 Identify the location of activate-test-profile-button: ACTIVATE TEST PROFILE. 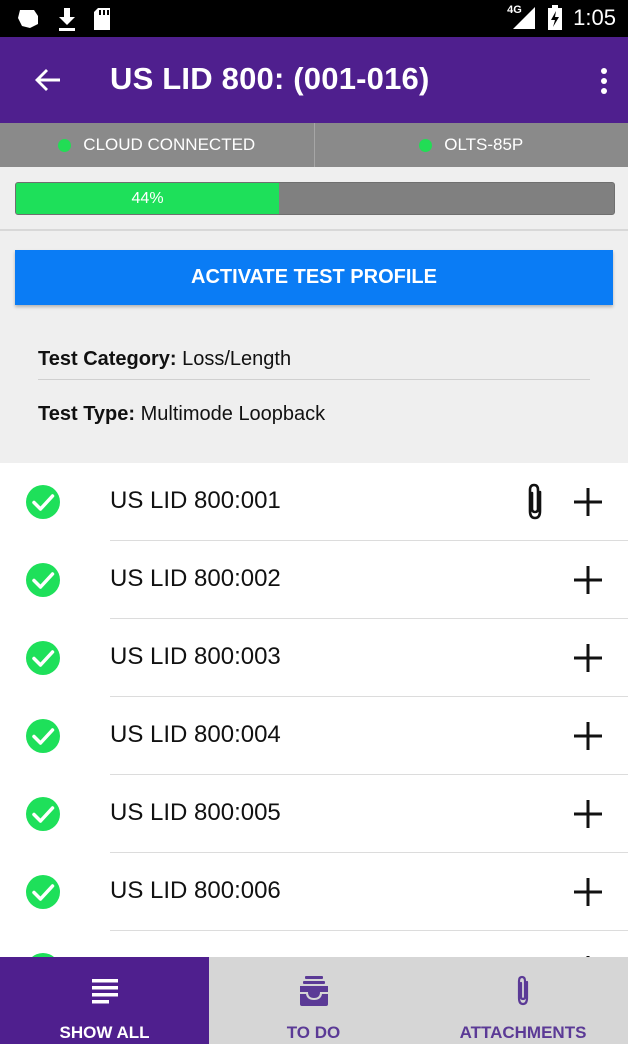
(314, 277).